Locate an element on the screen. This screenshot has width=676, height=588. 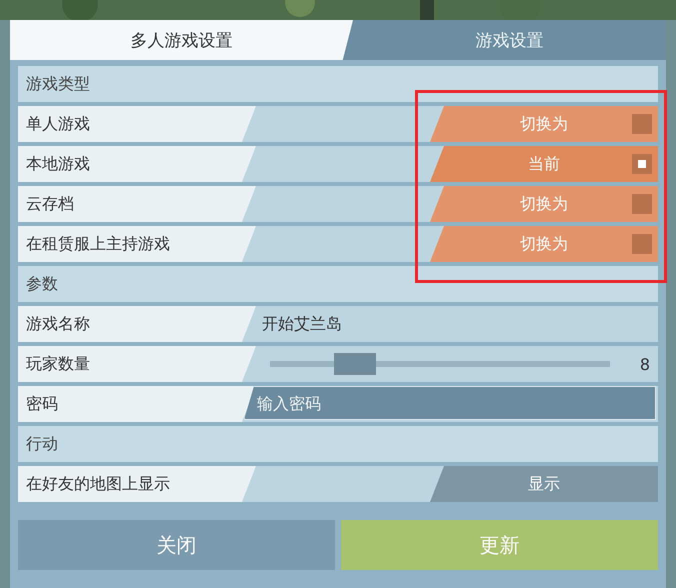
row-label: 本地游戏 is located at coordinates (58, 164).